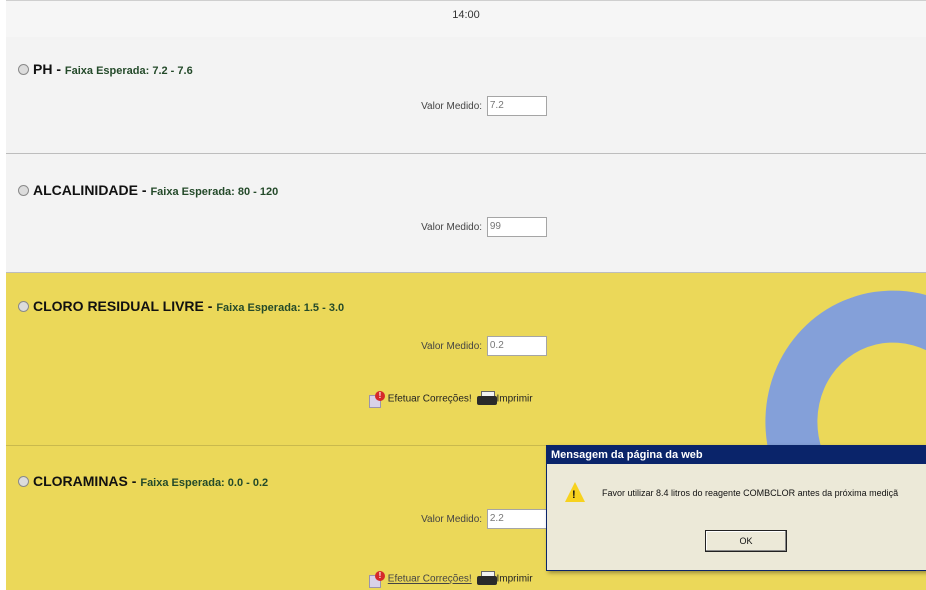 The height and width of the screenshot is (590, 926). I want to click on expected-range: Faixa Esperada: 1.5 - 3.0, so click(280, 308).